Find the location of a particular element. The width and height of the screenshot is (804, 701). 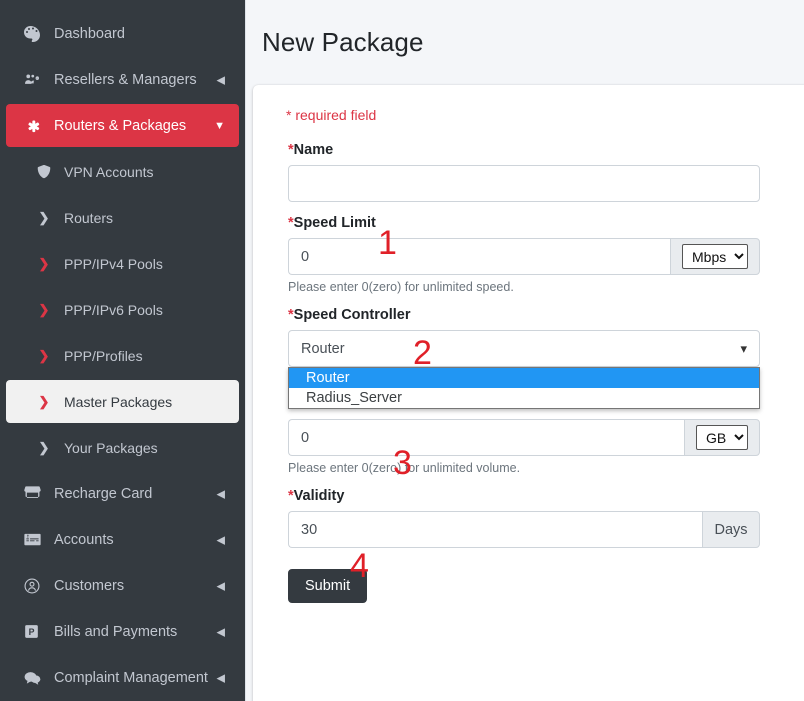

svg-text: P is located at coordinates (32, 632).